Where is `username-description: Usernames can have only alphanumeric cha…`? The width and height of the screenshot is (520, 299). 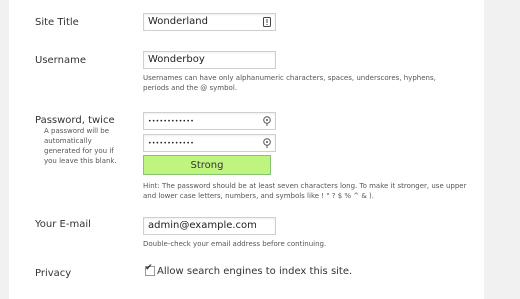
username-description: Usernames can have only alphanumeric cha… is located at coordinates (289, 83).